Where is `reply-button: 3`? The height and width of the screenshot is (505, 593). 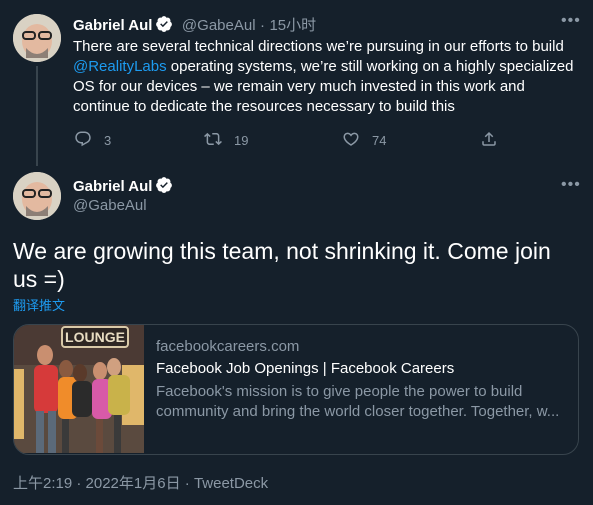
reply-button: 3 is located at coordinates (92, 140).